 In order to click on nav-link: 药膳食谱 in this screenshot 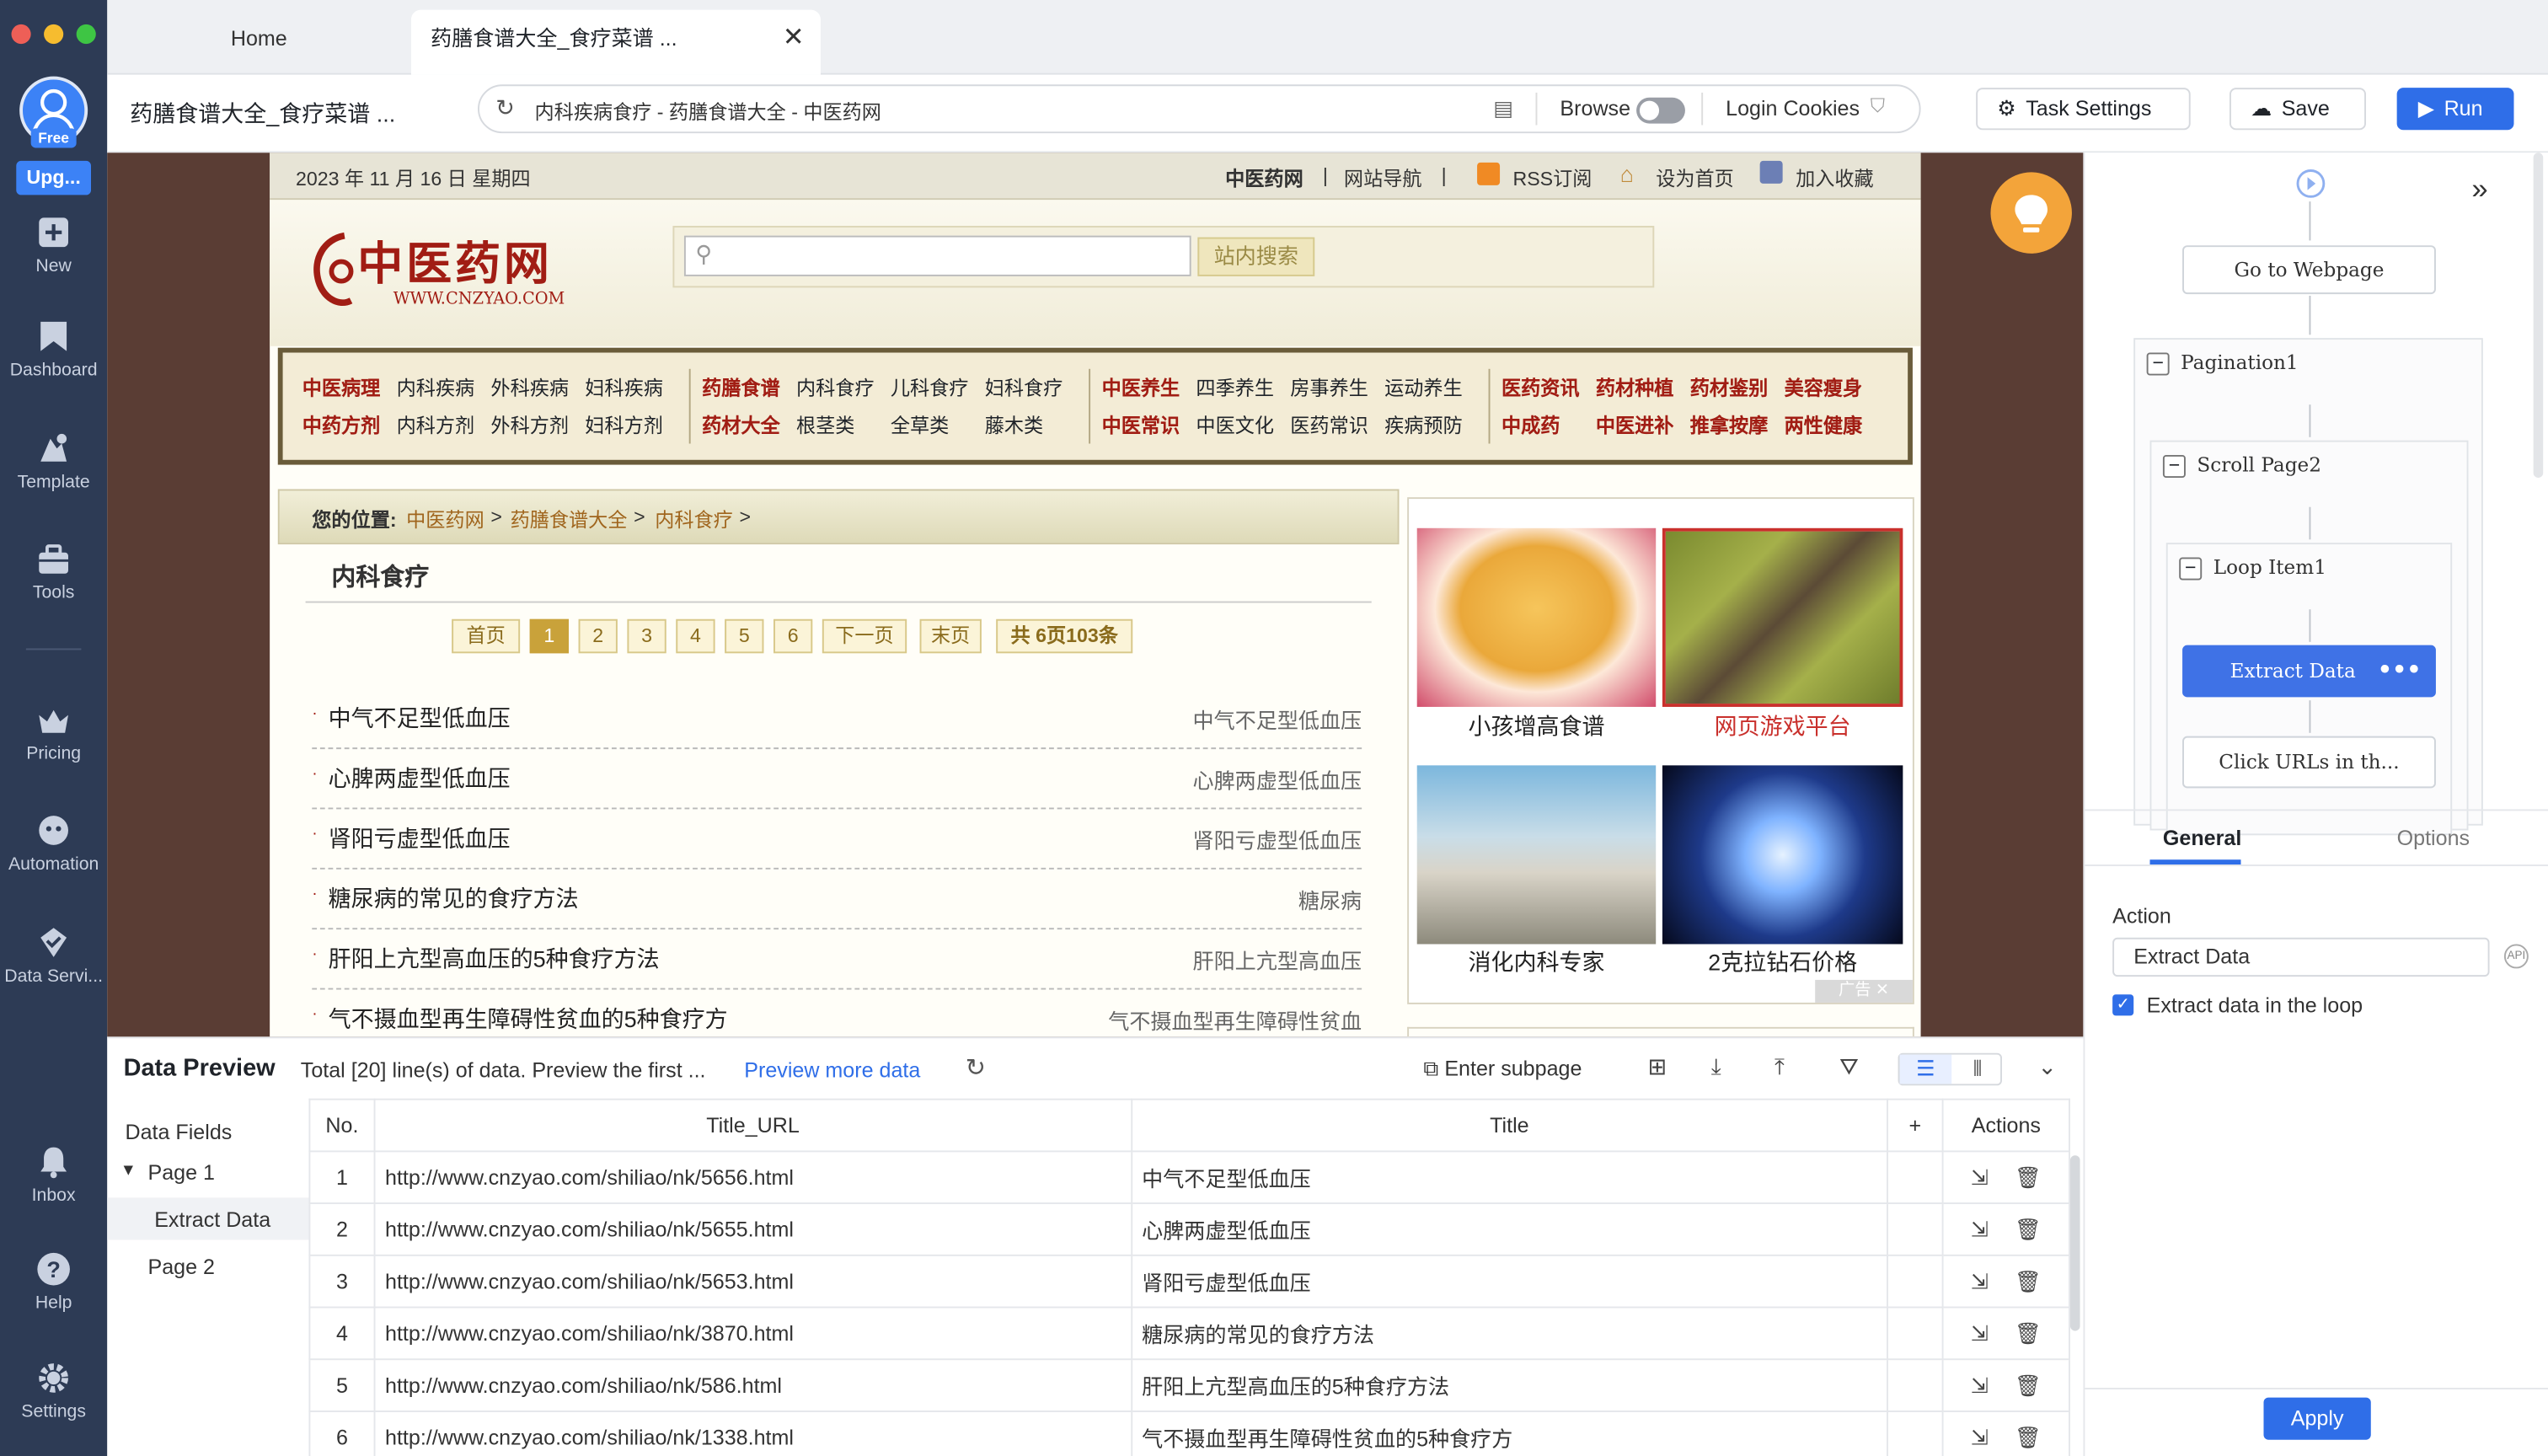, I will do `click(741, 388)`.